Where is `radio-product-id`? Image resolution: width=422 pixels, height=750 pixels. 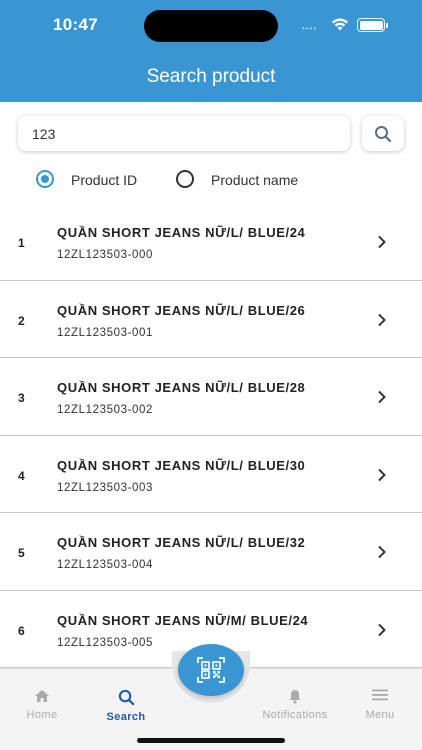 radio-product-id is located at coordinates (45, 179).